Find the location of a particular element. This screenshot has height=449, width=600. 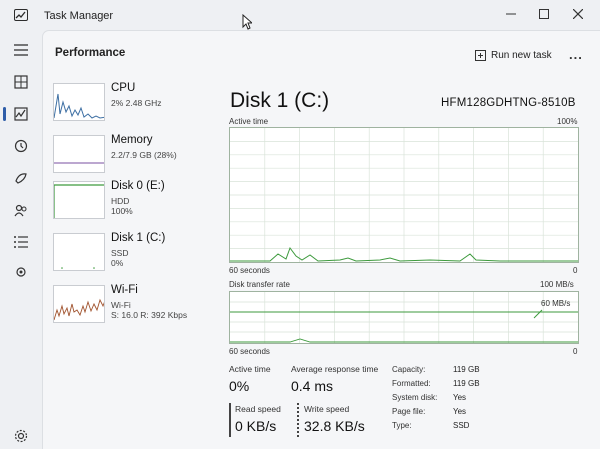

run-new-task-label: Run new task is located at coordinates (521, 55).